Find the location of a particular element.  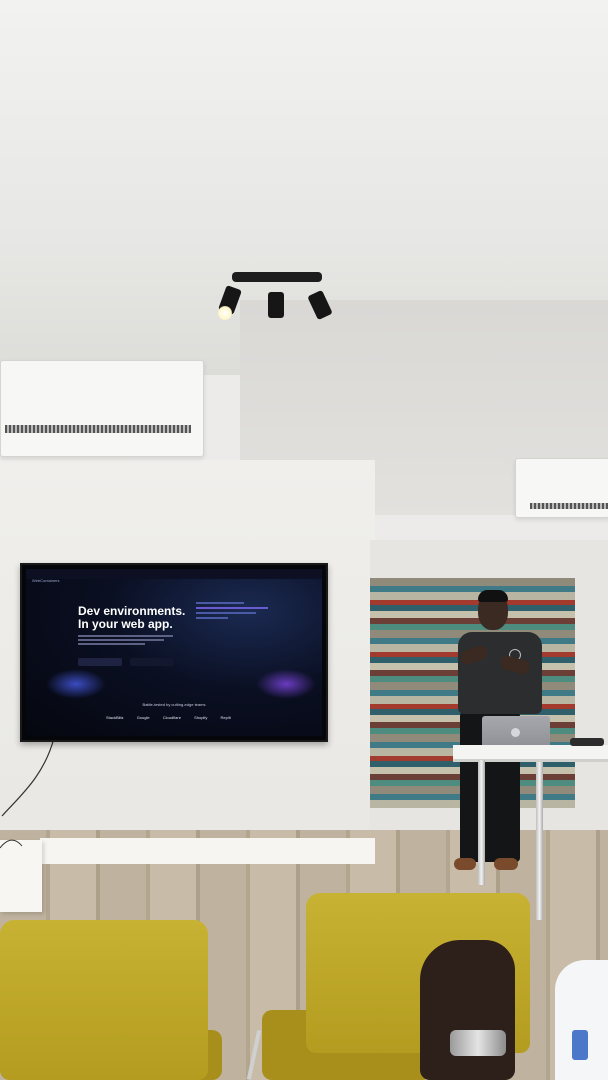

sleeve-print is located at coordinates (580, 1045).